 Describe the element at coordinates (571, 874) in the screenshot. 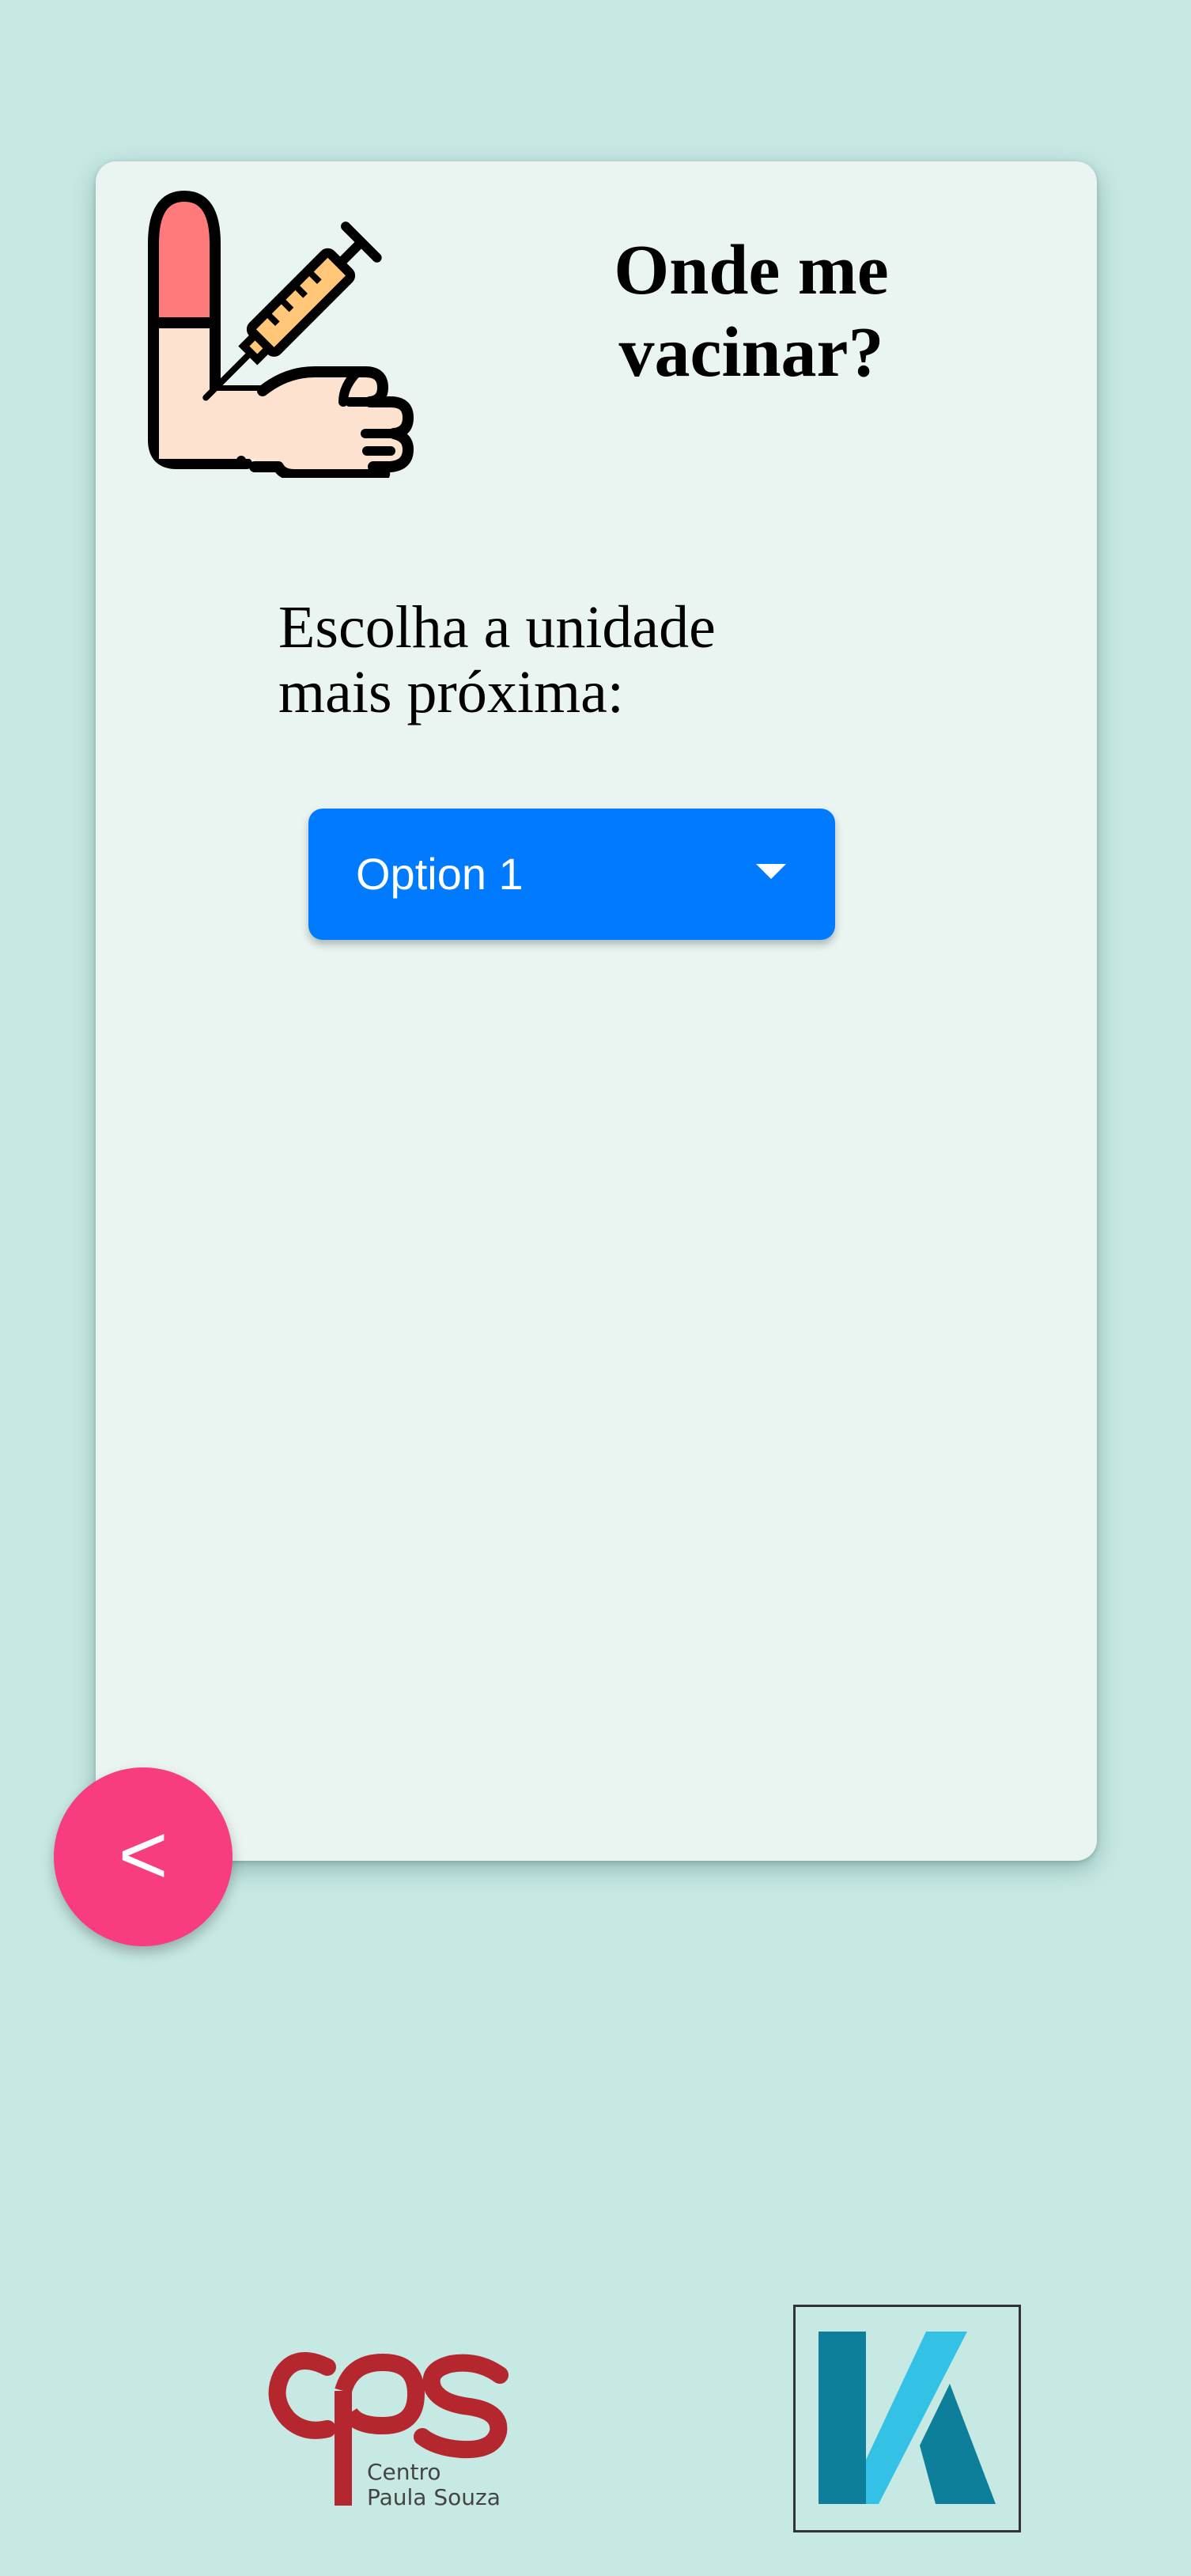

I see `unit-select-dropdown: Option 1` at that location.